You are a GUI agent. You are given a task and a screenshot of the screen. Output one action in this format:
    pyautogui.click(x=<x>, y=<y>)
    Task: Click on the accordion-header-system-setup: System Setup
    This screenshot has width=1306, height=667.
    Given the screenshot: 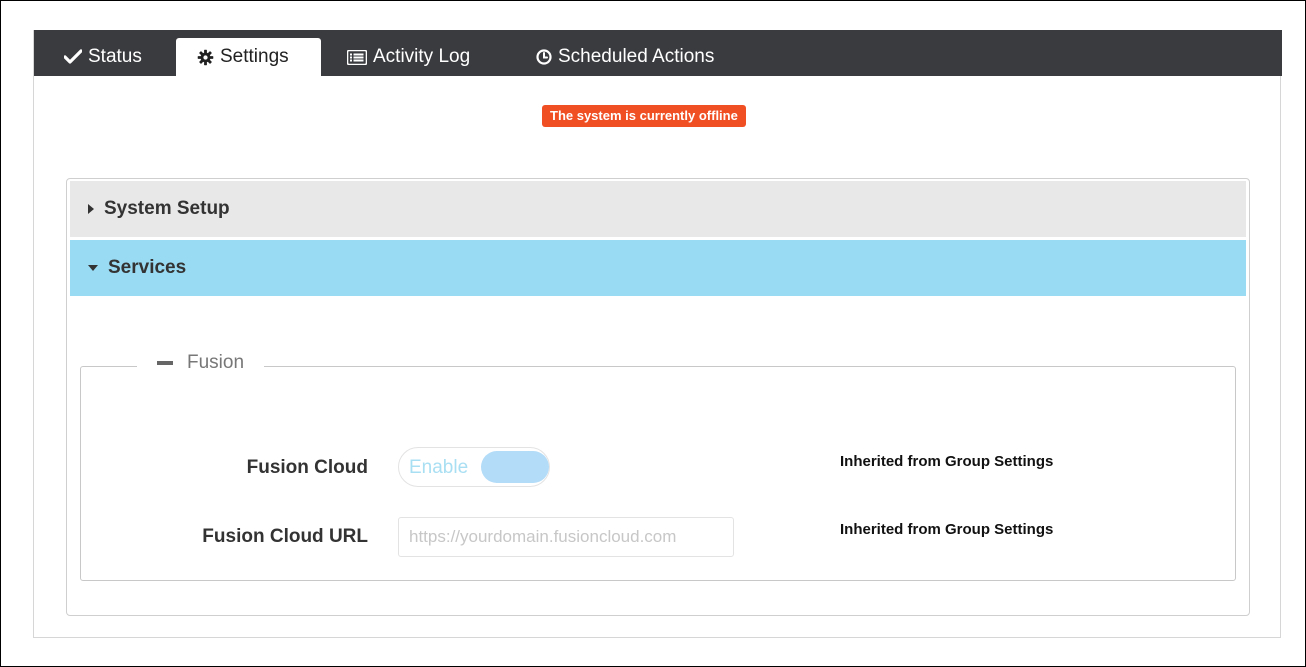 What is the action you would take?
    pyautogui.click(x=658, y=209)
    